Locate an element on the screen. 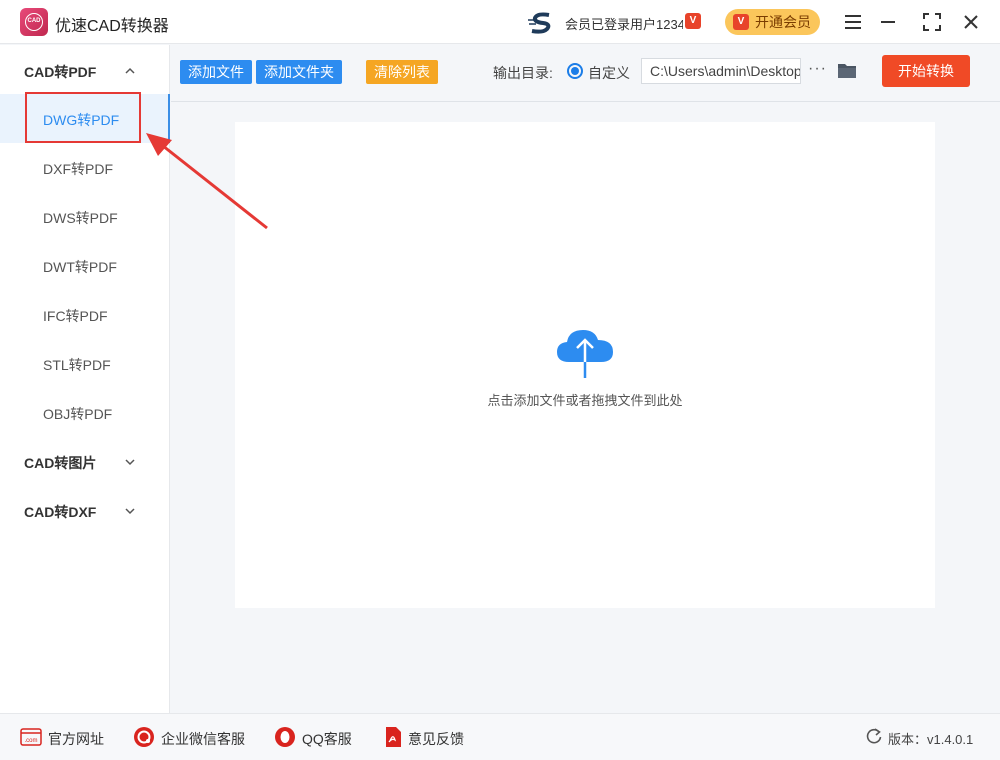 This screenshot has width=1000, height=760. user-brand-icon is located at coordinates (539, 23).